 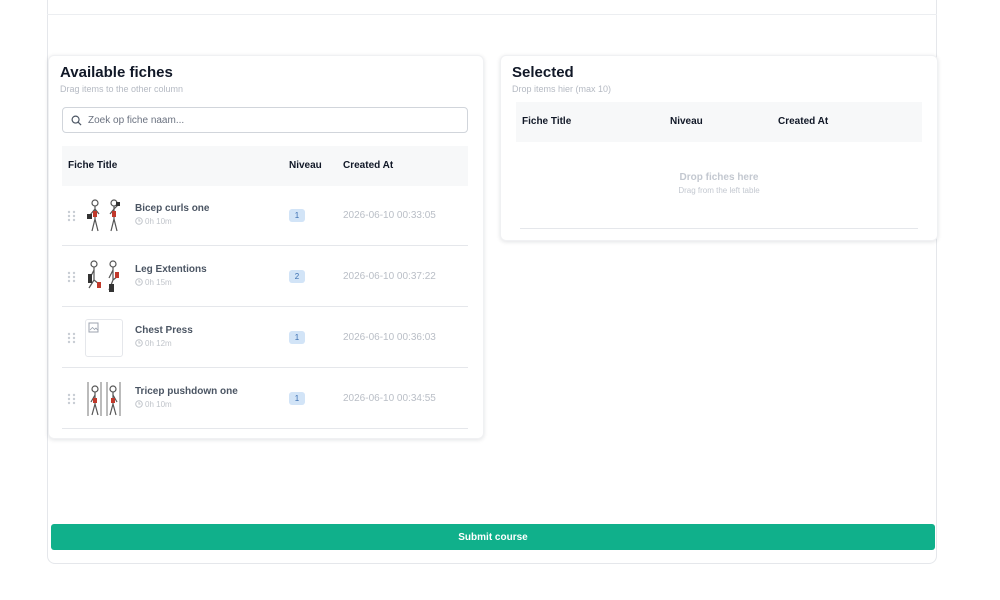 I want to click on level-badge: 2, so click(x=297, y=276).